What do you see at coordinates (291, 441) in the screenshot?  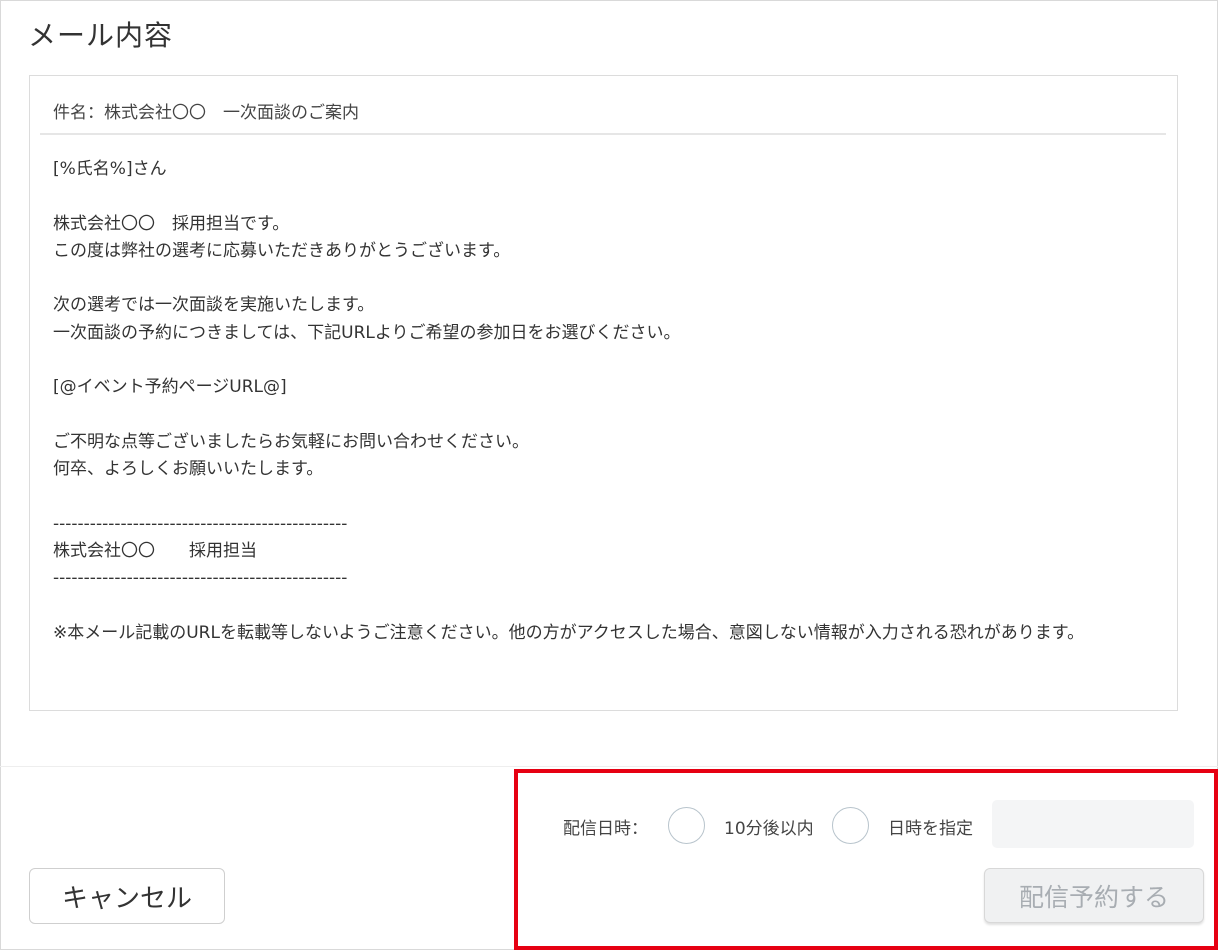 I see `mail-body-line: ご不明な点等ございましたらお気軽にお問い合わせください。` at bounding box center [291, 441].